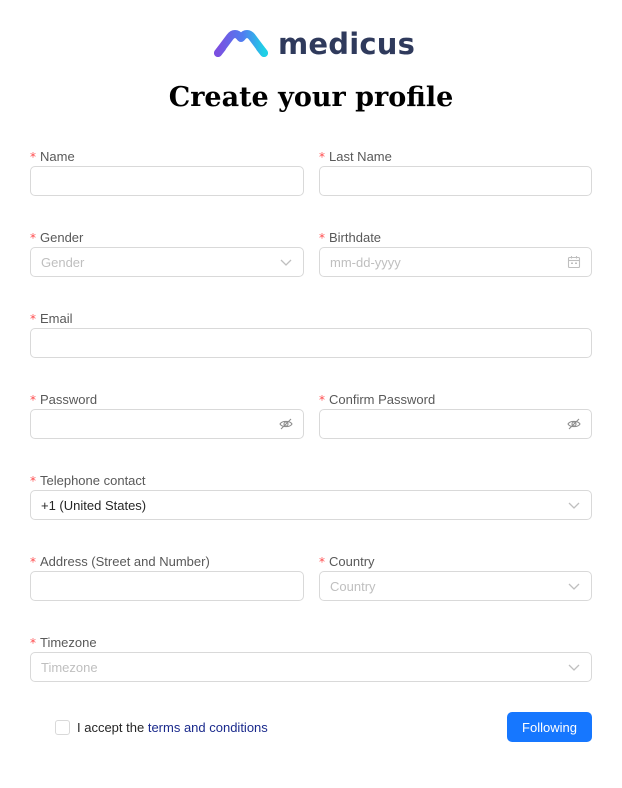 Image resolution: width=622 pixels, height=788 pixels. Describe the element at coordinates (347, 44) in the screenshot. I see `brand-name: medicus` at that location.